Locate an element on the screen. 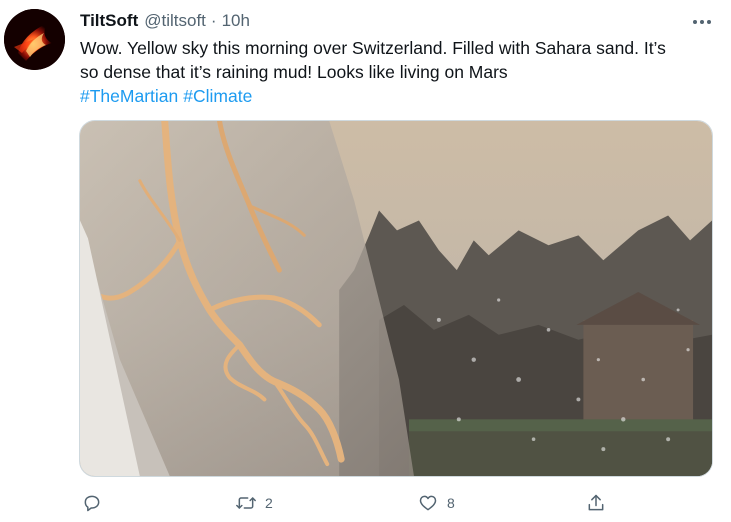 This screenshot has width=731, height=522. tweet-header: TiltSoft @tiltsoft · 10h is located at coordinates (165, 21).